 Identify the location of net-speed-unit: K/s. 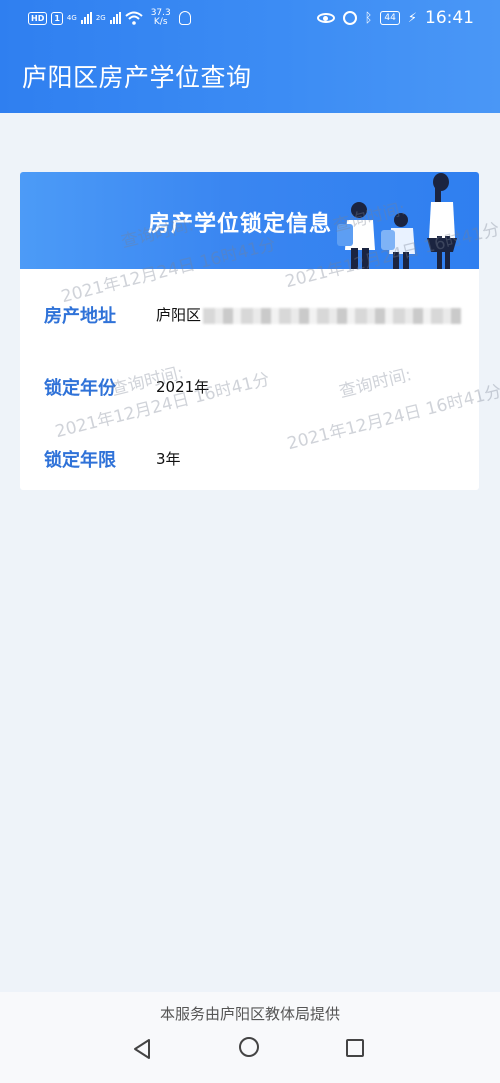
(160, 22).